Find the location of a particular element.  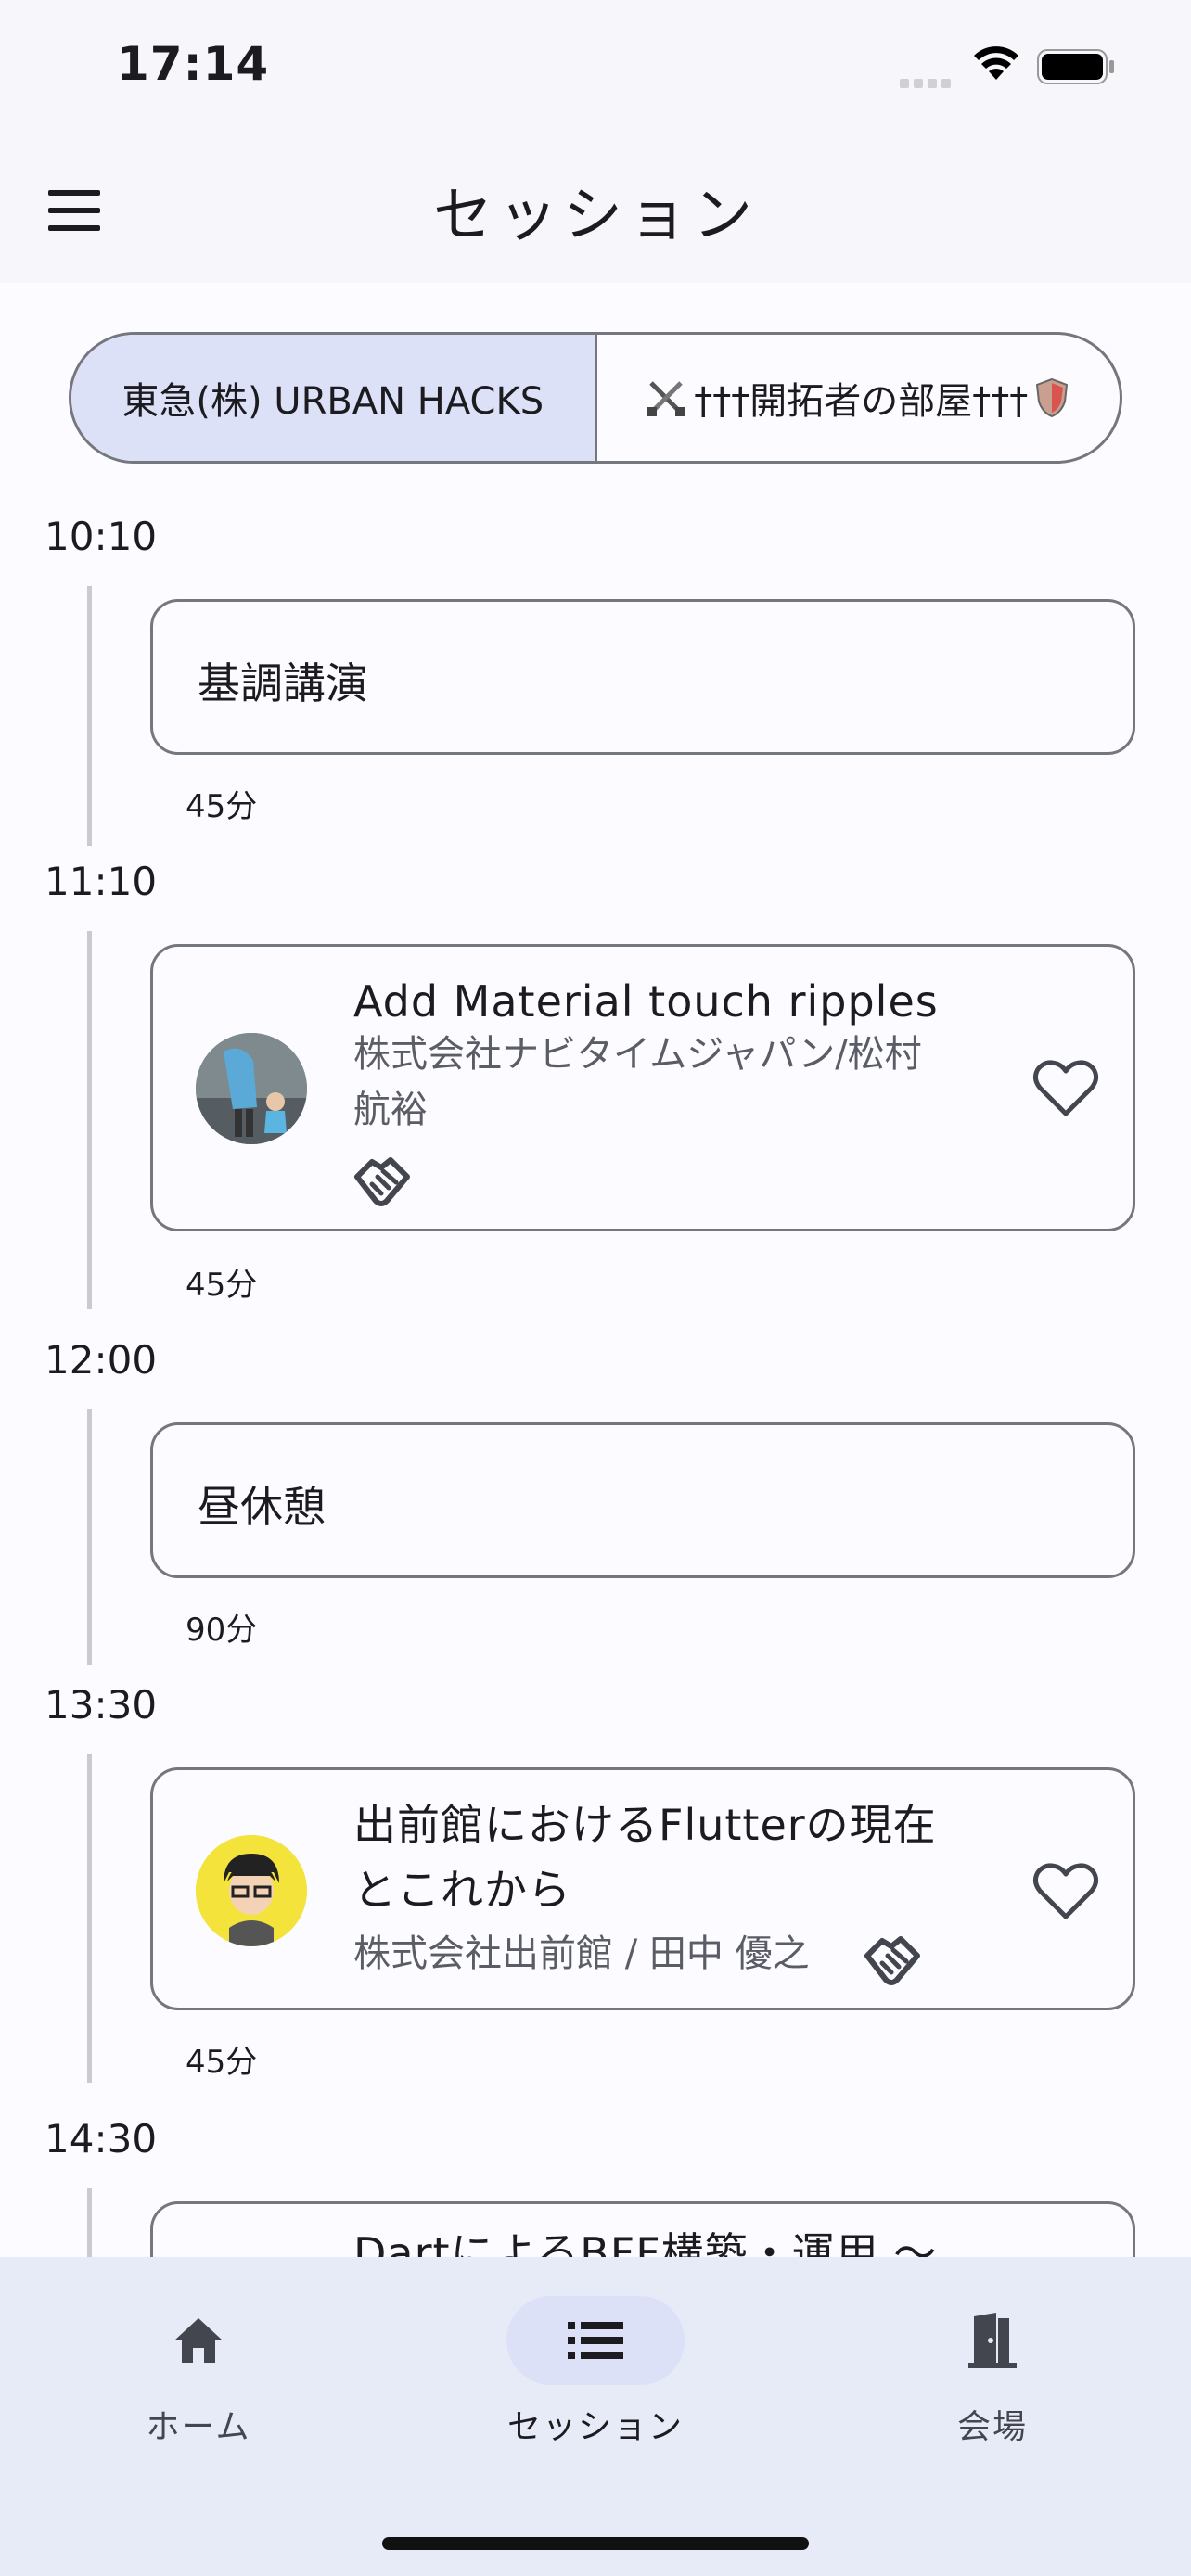

app-bar: セッション is located at coordinates (595, 208).